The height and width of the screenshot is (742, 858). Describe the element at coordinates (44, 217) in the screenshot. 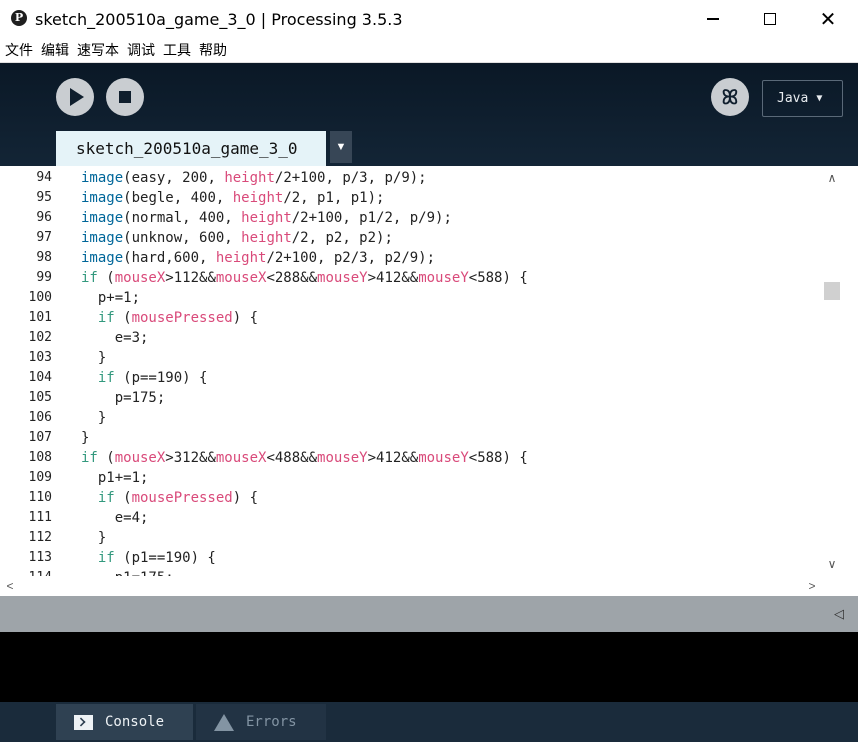

I see `line-number: 96` at that location.